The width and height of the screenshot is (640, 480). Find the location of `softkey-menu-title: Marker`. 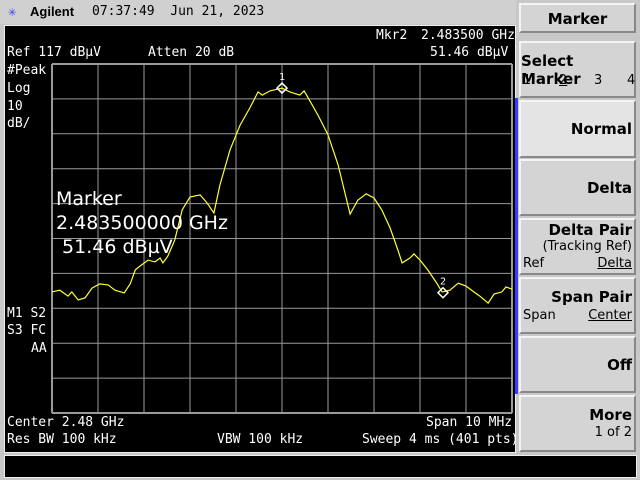

softkey-menu-title: Marker is located at coordinates (577, 18).